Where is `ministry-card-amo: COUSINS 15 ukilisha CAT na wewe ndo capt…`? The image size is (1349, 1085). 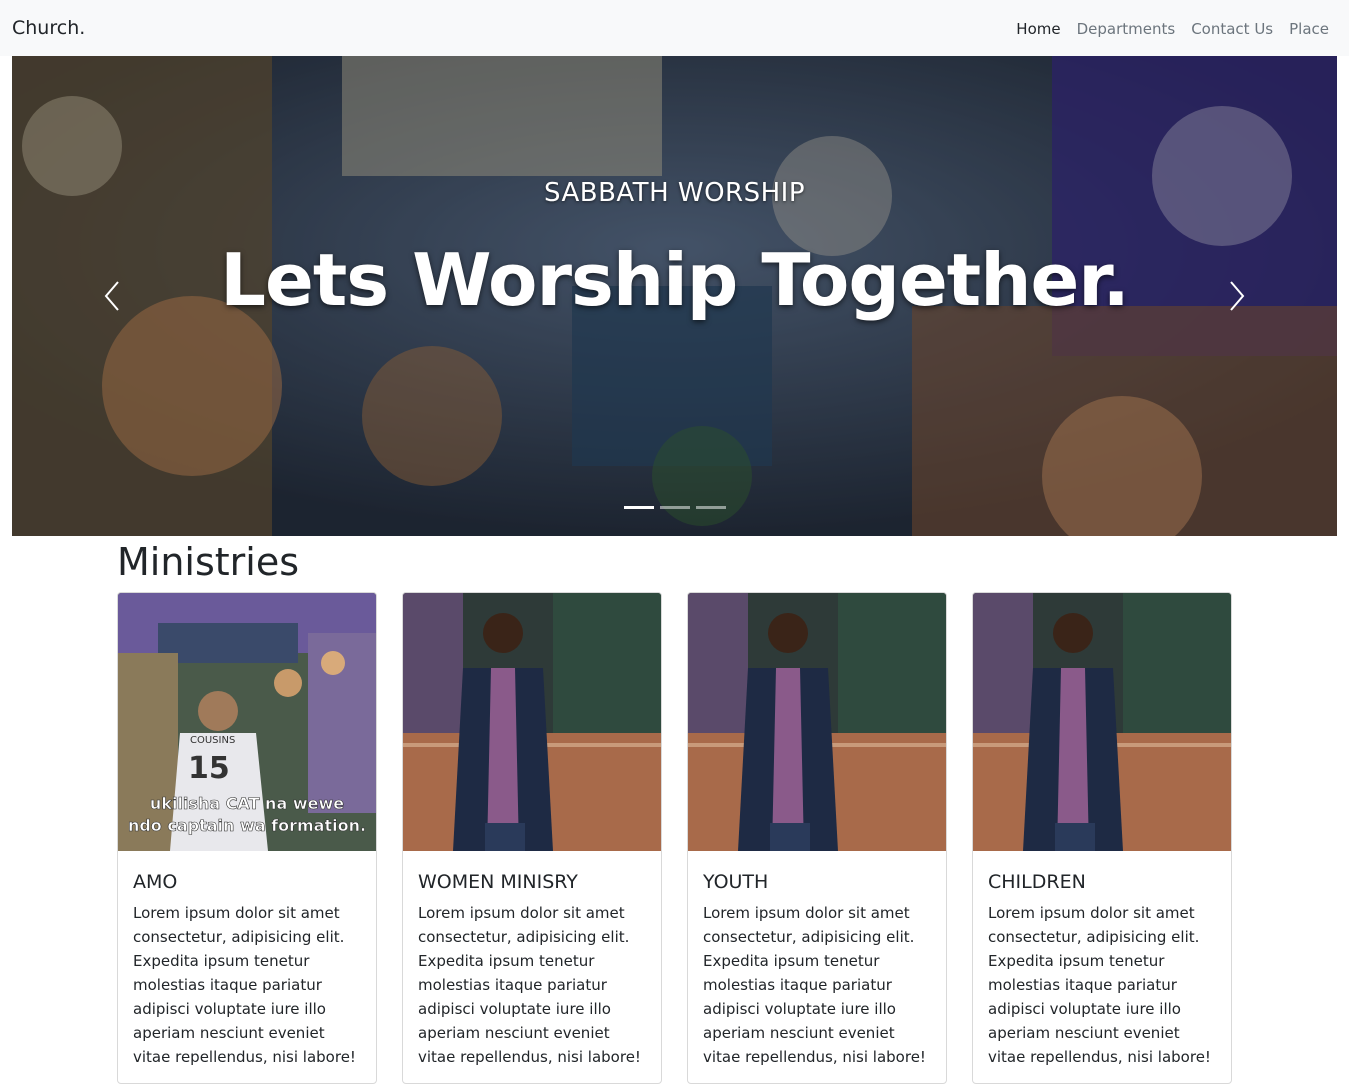
ministry-card-amo: COUSINS 15 ukilisha CAT na wewe ndo capt… is located at coordinates (247, 838).